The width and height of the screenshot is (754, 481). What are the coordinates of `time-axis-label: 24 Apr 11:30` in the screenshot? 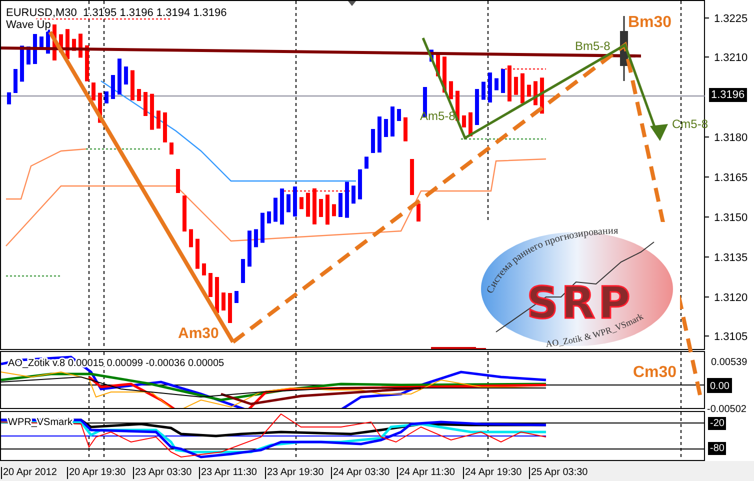 It's located at (430, 473).